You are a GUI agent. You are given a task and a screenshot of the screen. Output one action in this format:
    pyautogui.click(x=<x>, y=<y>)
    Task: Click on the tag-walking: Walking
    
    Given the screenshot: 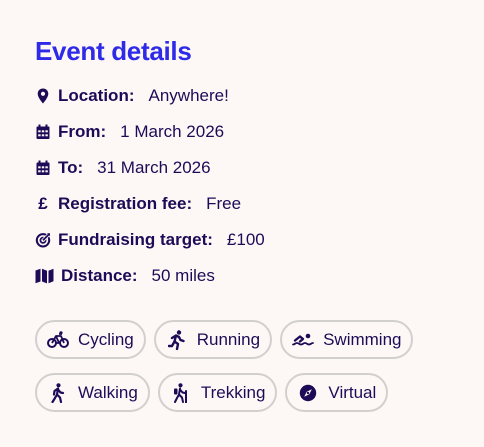 What is the action you would take?
    pyautogui.click(x=92, y=392)
    